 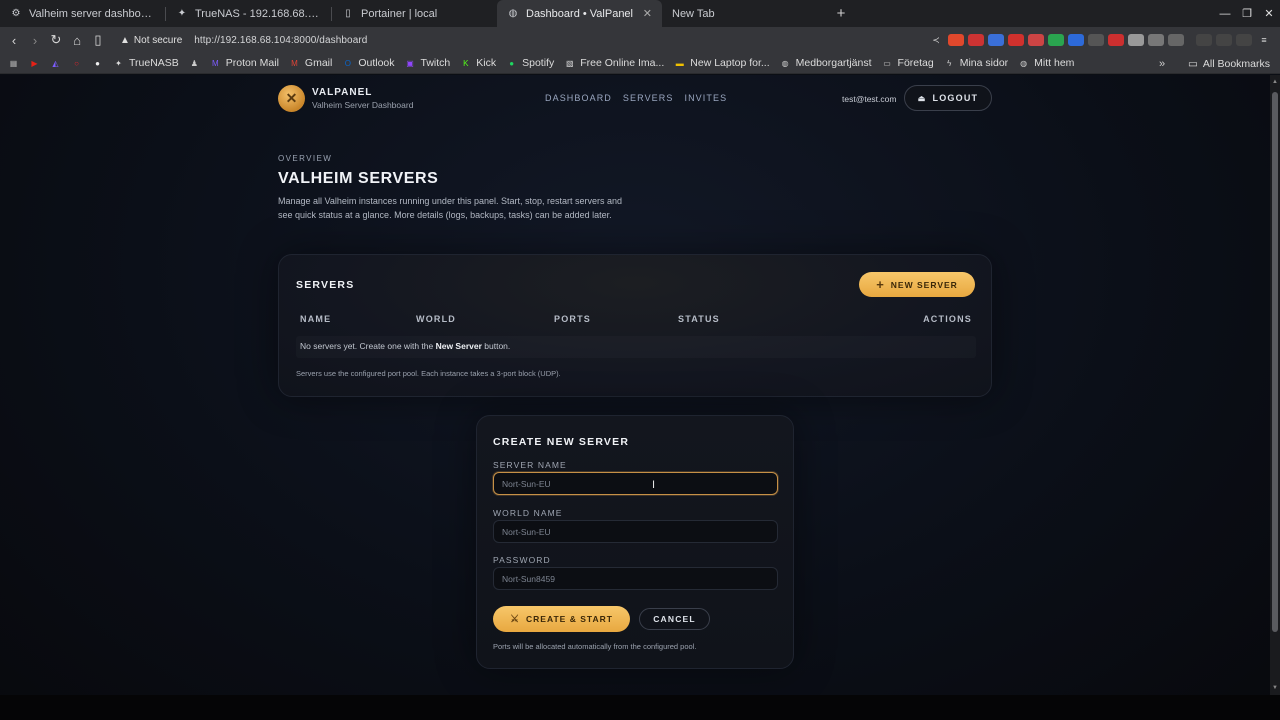 I want to click on bookmark-mitt-hem: ◍ Mitt hem, so click(x=1046, y=63).